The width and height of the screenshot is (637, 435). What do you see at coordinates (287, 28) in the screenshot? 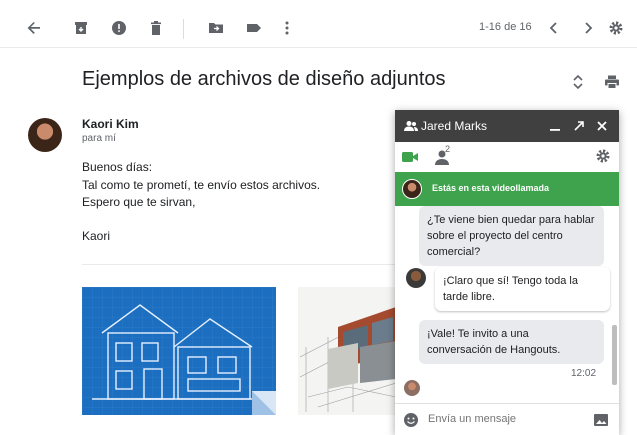
I see `more-vert-icon` at bounding box center [287, 28].